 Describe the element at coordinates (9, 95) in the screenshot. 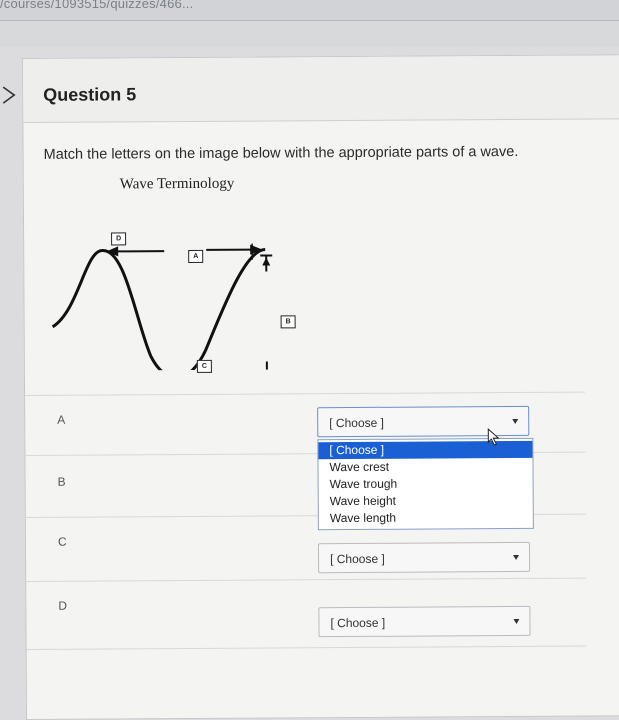

I see `collapse-chevron-icon` at that location.